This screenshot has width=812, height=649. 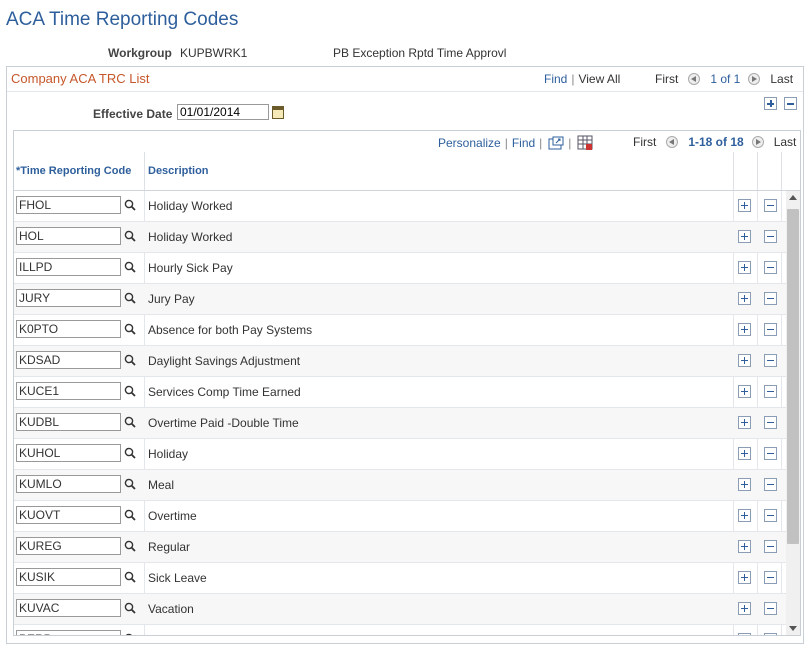 I want to click on table-row: Vacation, so click(x=407, y=609).